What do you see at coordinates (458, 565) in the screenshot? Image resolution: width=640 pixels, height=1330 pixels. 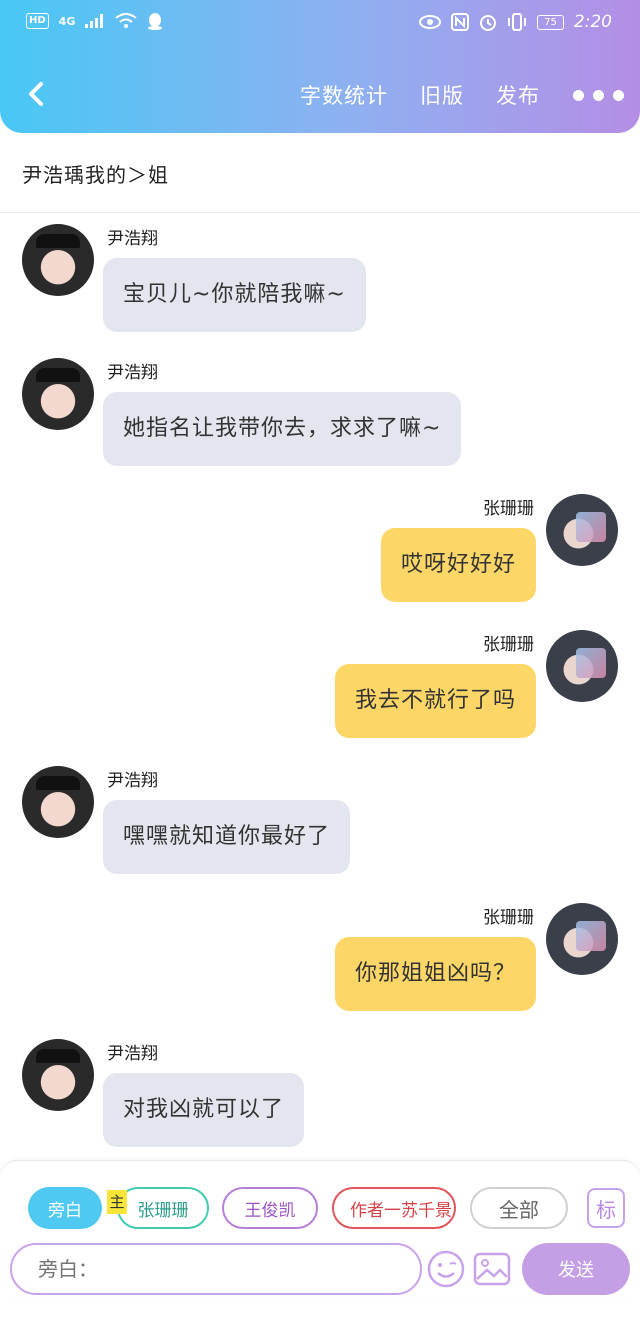 I see `message-bubble: 哎呀好好好` at bounding box center [458, 565].